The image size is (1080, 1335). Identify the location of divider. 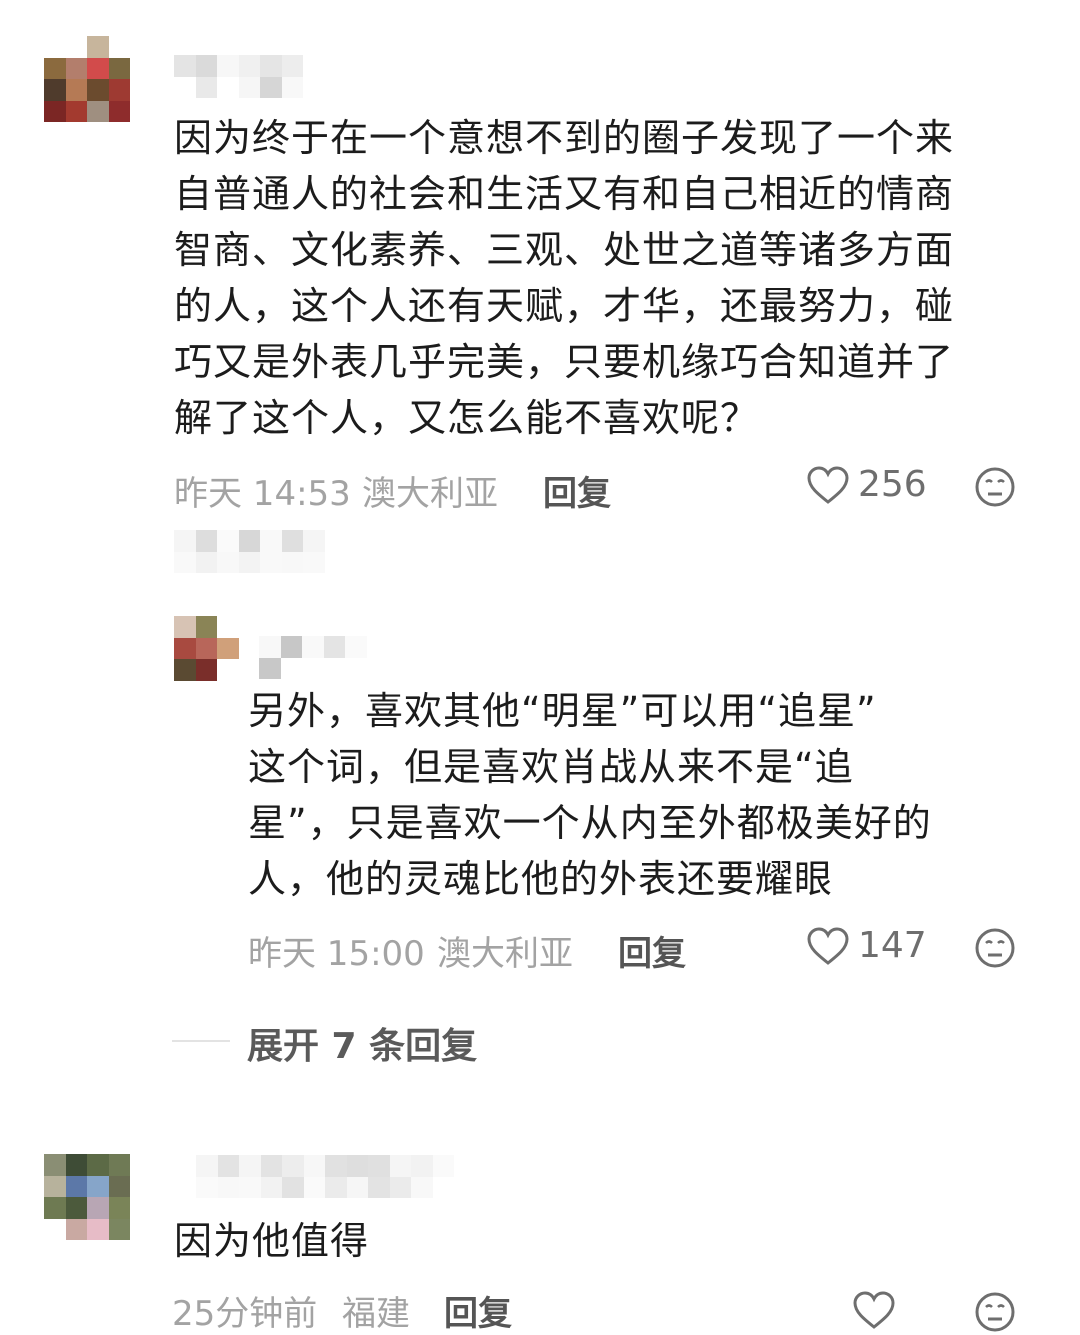
(201, 1041).